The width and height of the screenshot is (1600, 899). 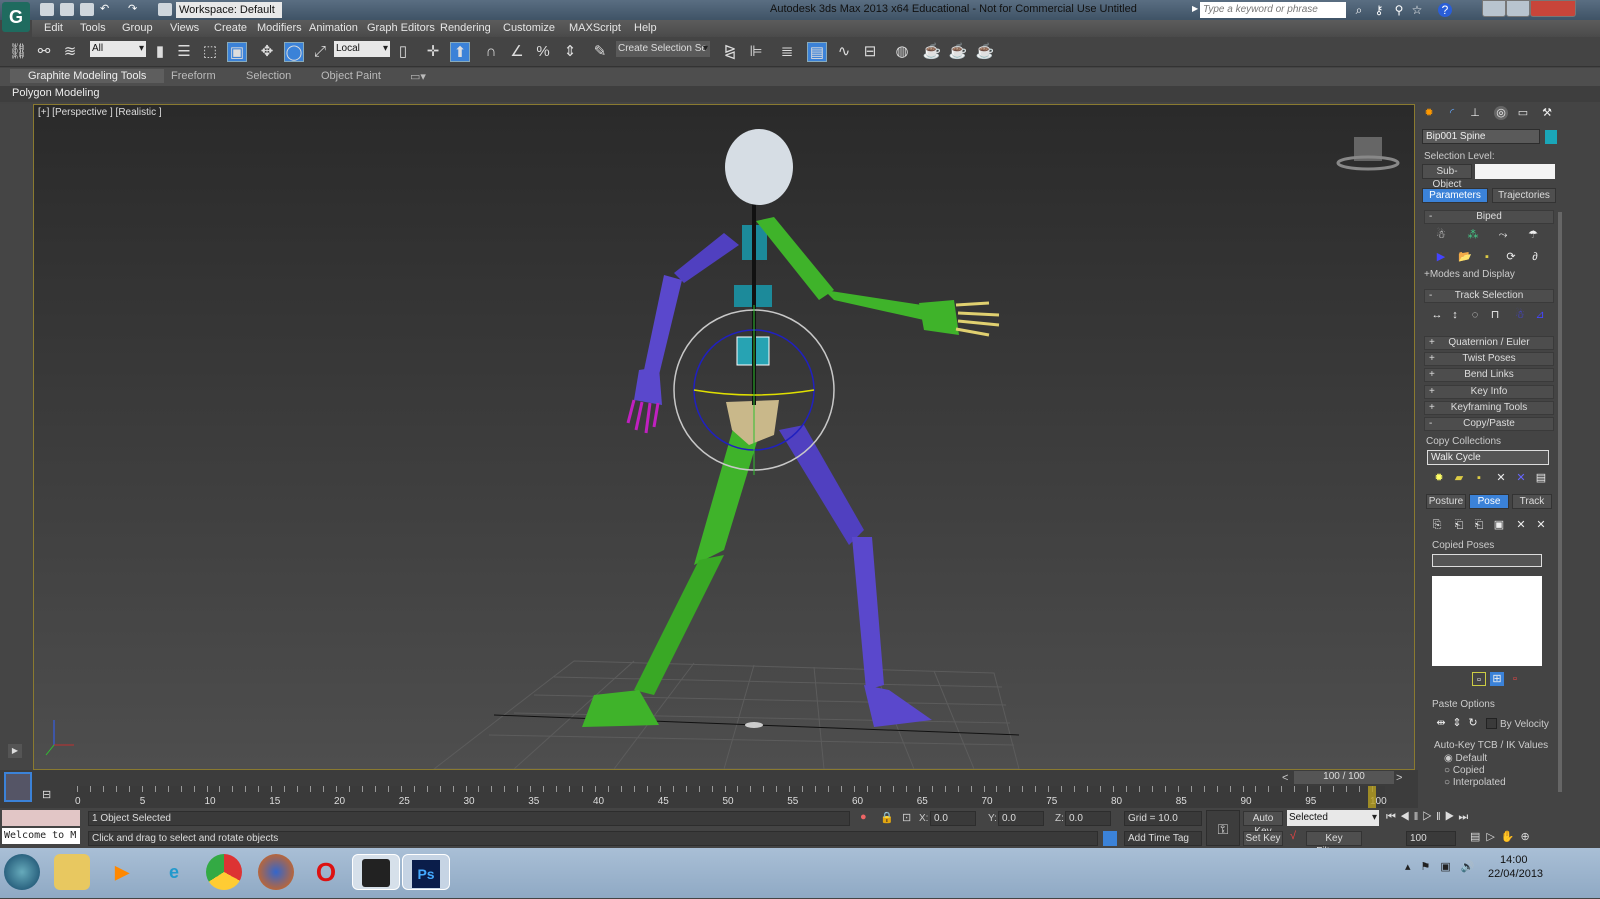 I want to click on display-tab-icon: ▭, so click(x=1523, y=113).